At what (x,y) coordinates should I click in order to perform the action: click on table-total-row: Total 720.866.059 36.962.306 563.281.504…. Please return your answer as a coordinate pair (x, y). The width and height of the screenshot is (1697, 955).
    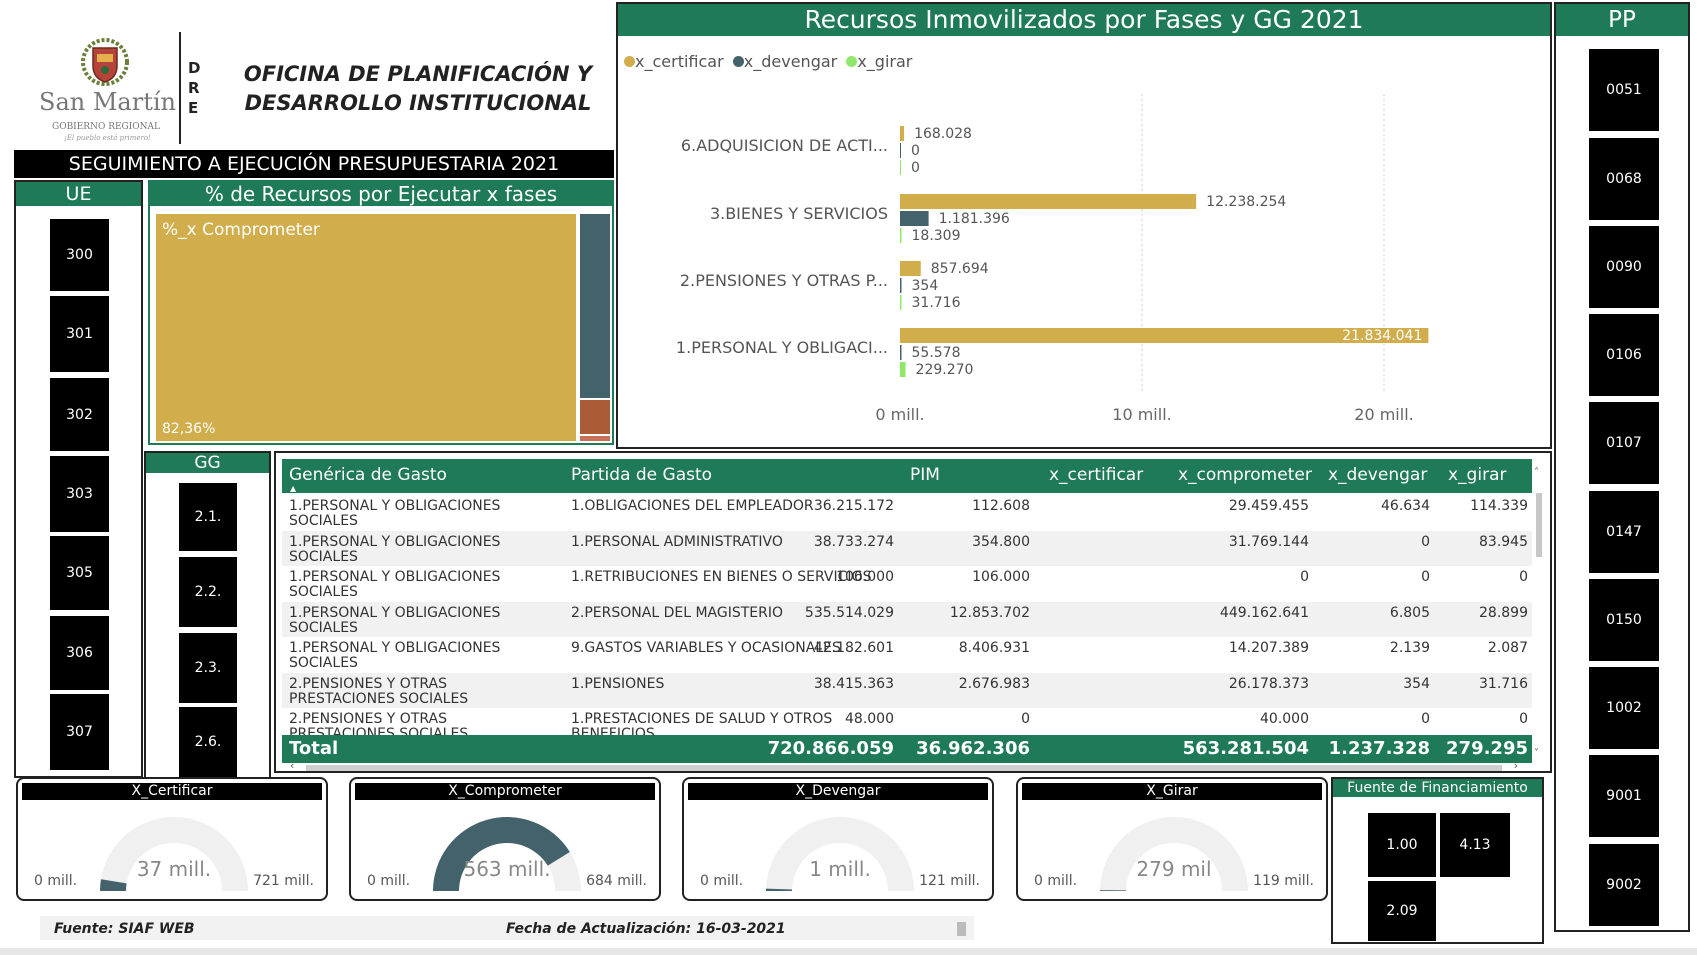
    Looking at the image, I should click on (907, 749).